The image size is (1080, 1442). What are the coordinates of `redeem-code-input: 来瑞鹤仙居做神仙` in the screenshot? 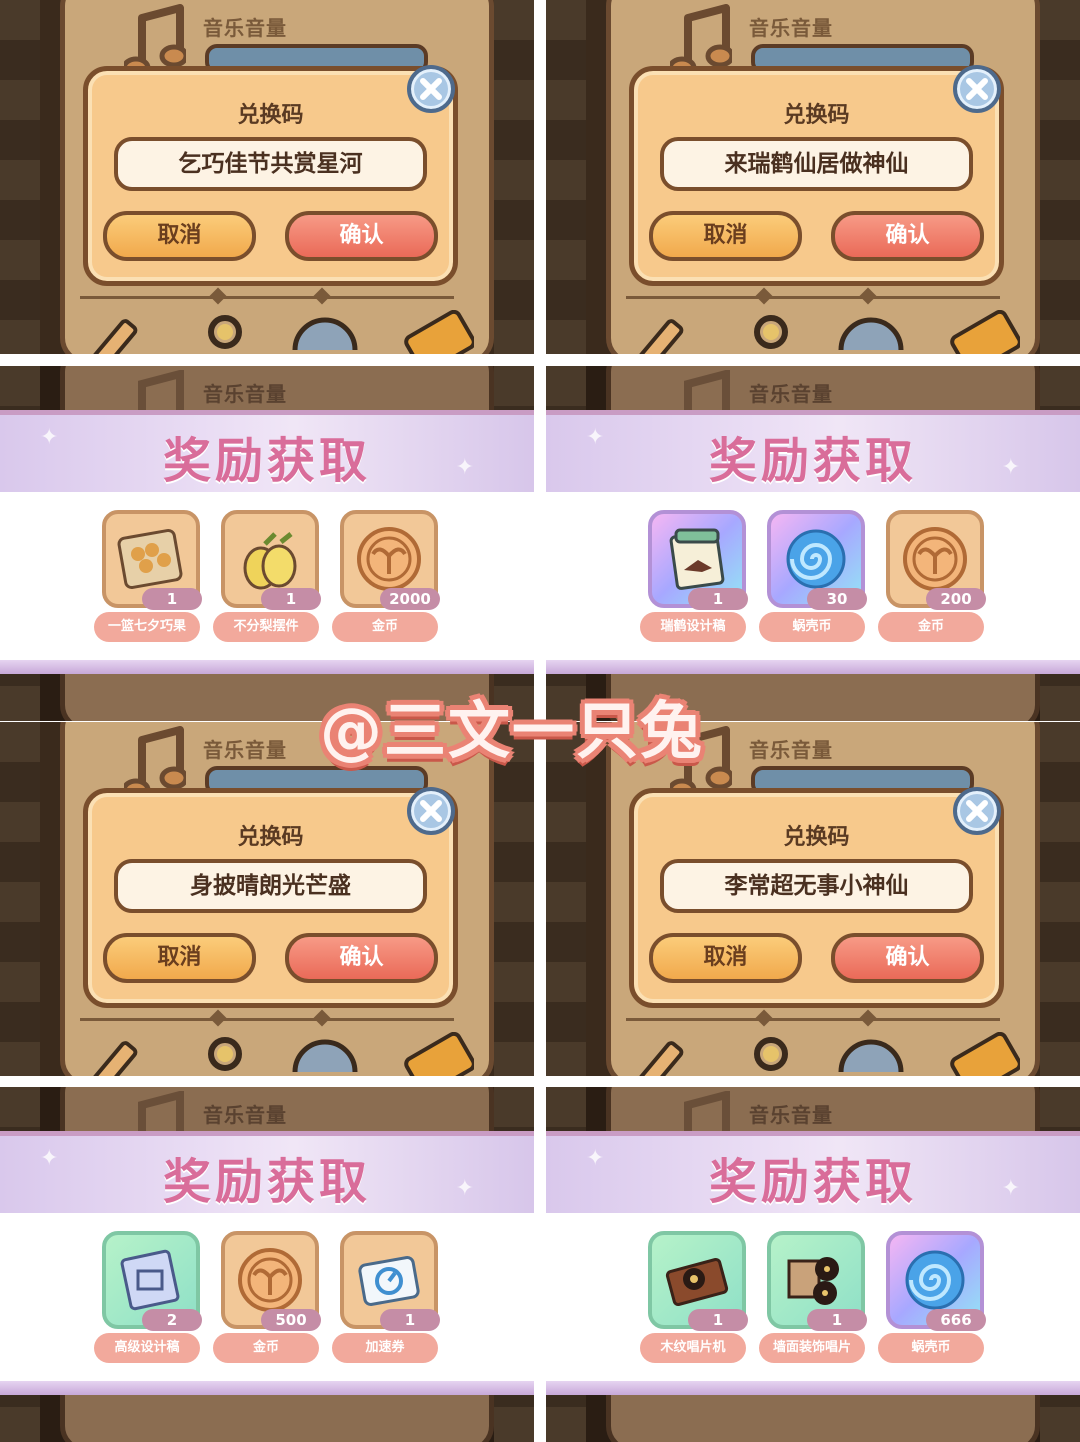 It's located at (816, 164).